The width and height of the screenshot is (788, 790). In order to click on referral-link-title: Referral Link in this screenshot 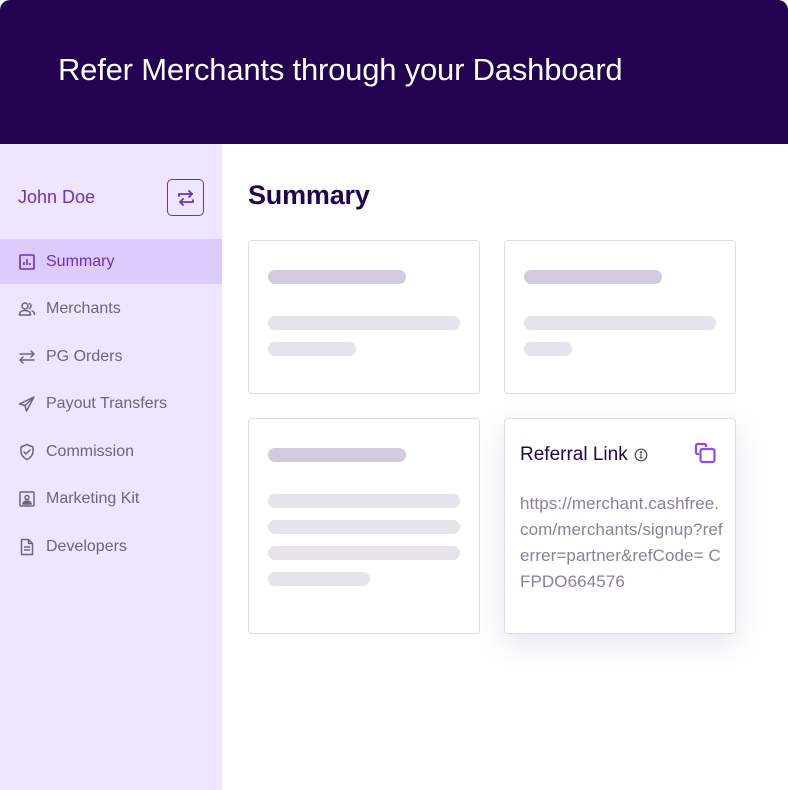, I will do `click(584, 455)`.